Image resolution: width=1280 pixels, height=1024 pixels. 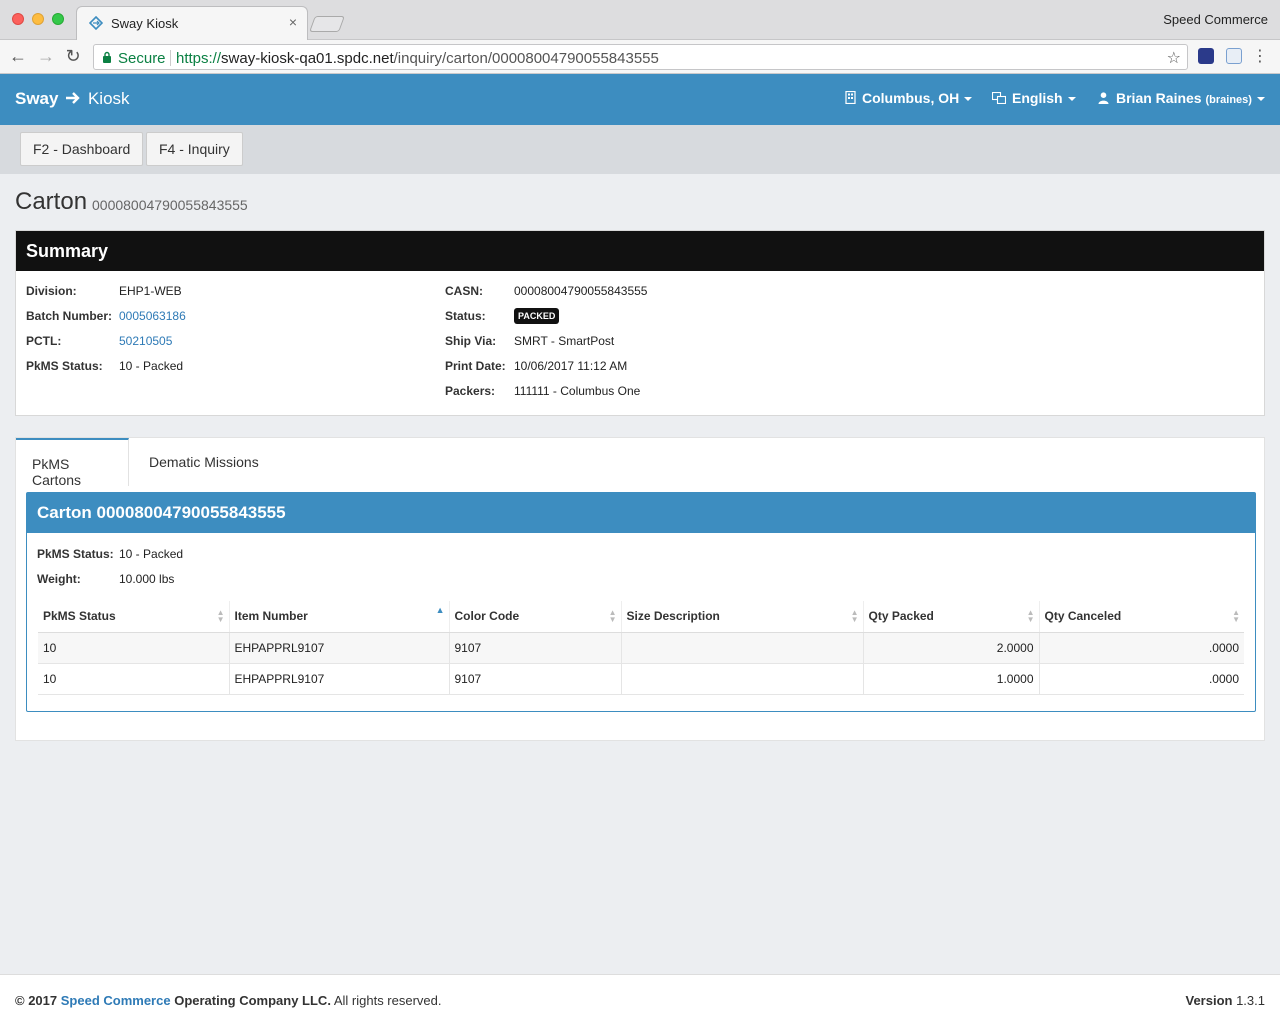 I want to click on sort-ascending-icon: ▲, so click(x=440, y=610).